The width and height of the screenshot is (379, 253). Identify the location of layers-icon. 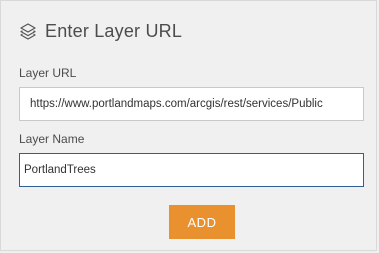
(28, 31).